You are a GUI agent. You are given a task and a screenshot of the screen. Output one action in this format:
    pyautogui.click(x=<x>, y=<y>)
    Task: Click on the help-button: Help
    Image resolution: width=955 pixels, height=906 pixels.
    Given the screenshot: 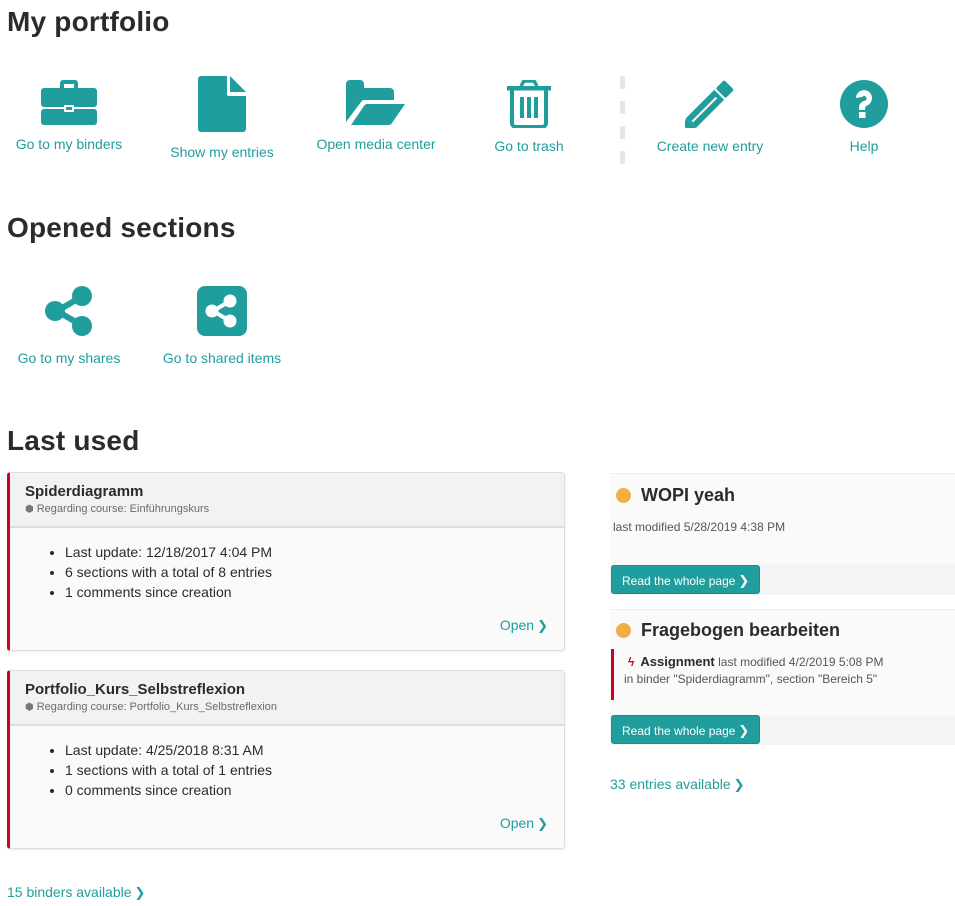 What is the action you would take?
    pyautogui.click(x=864, y=117)
    